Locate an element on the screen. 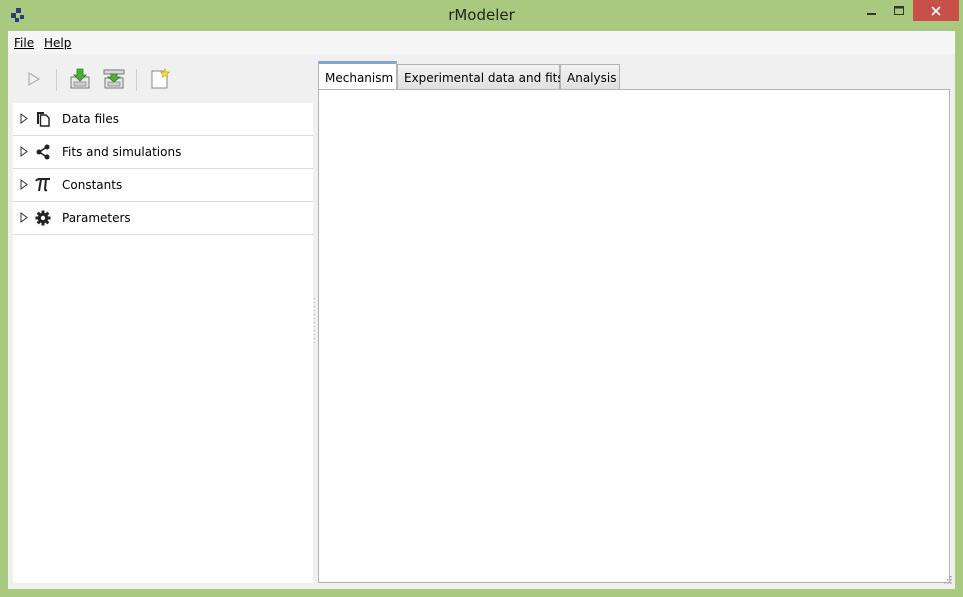 The height and width of the screenshot is (597, 963). window-title: rModeler is located at coordinates (481, 15).